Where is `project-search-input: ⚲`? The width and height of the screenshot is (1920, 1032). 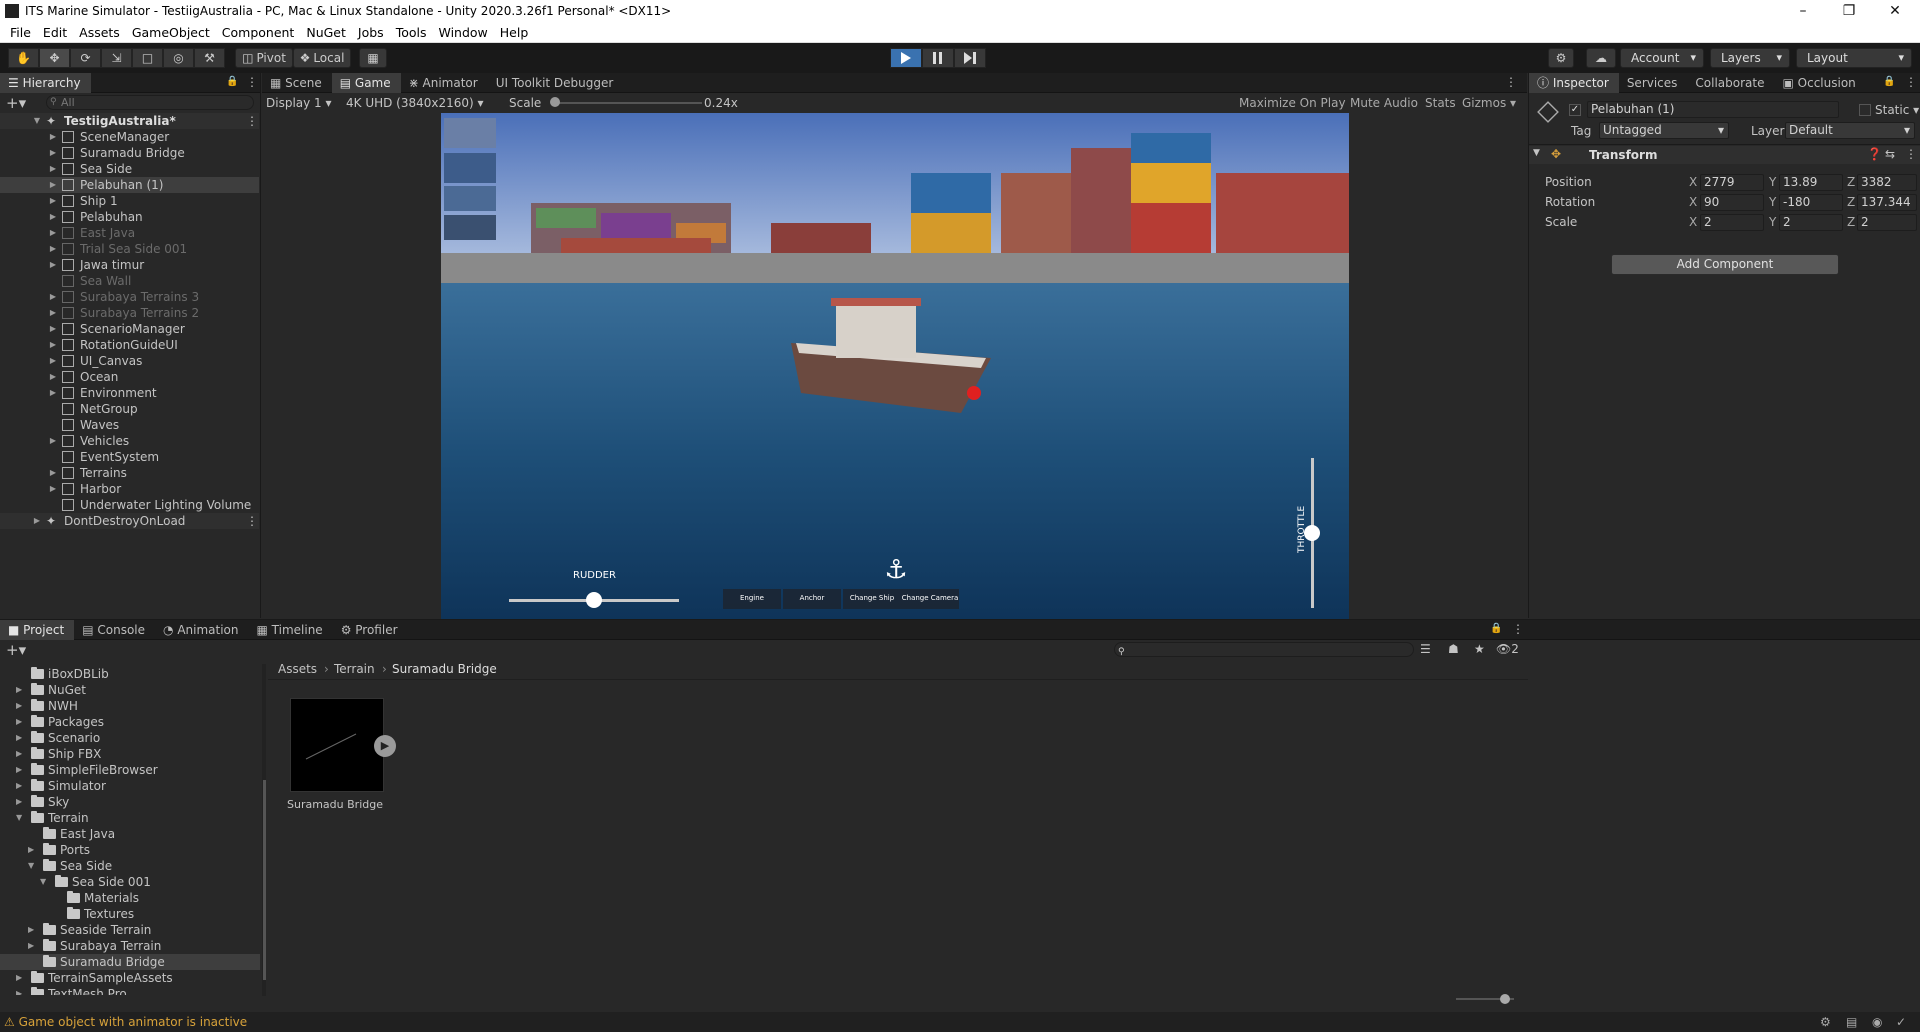
project-search-input: ⚲ is located at coordinates (1264, 649).